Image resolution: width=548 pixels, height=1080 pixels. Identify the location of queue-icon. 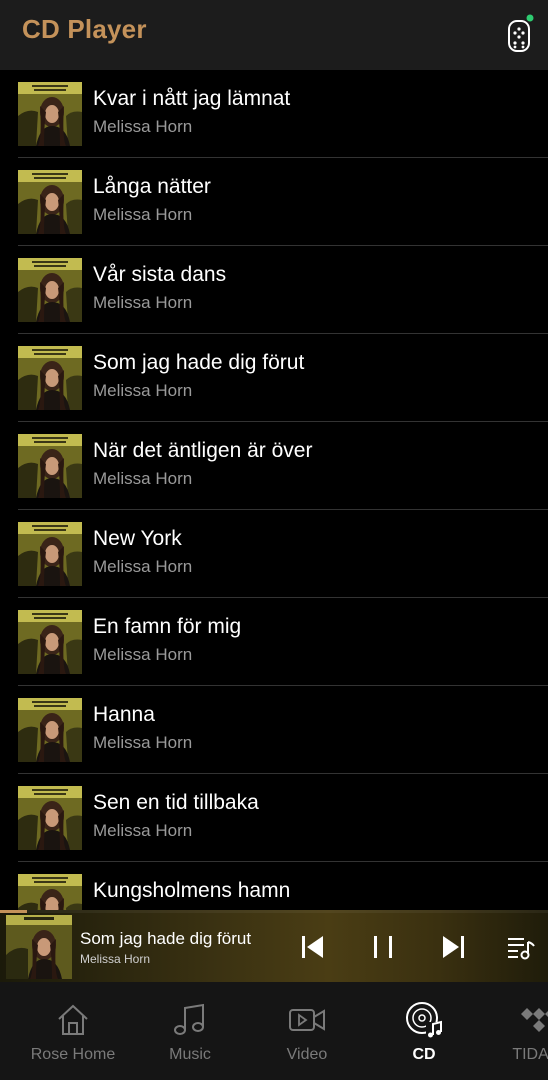
(521, 949).